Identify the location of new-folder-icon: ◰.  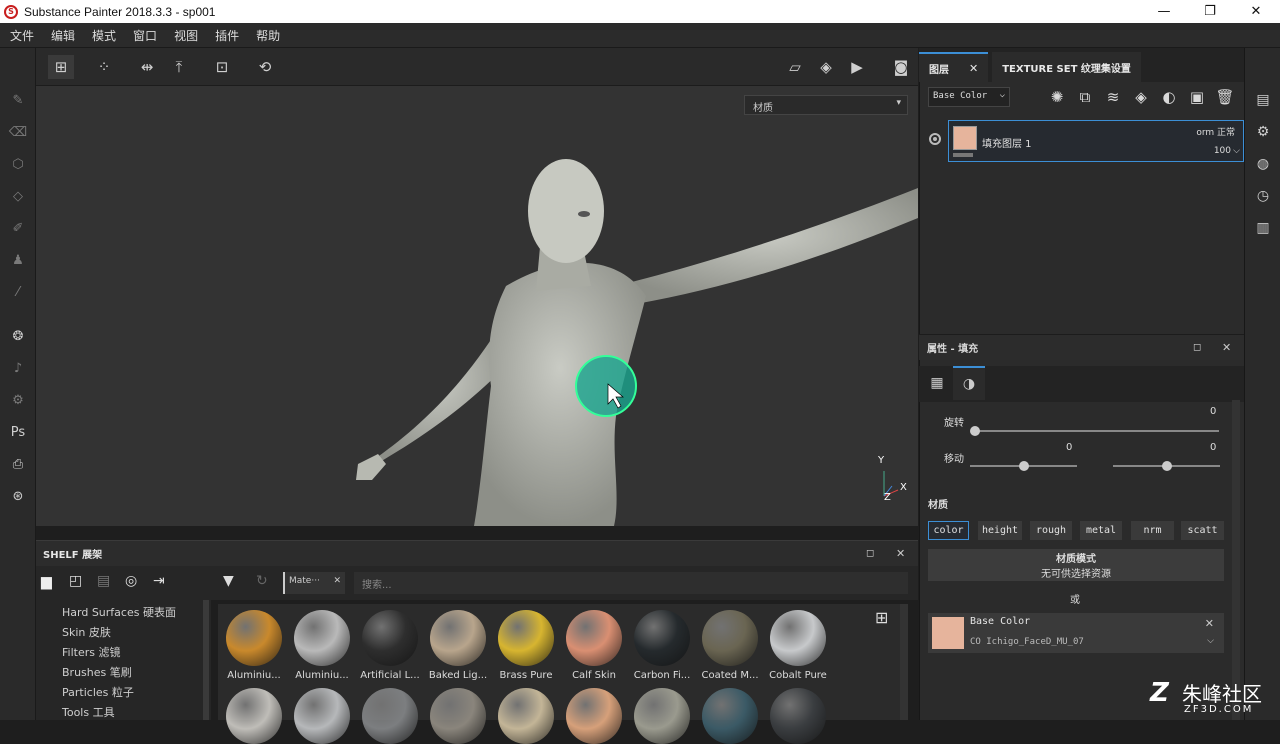
(75, 581).